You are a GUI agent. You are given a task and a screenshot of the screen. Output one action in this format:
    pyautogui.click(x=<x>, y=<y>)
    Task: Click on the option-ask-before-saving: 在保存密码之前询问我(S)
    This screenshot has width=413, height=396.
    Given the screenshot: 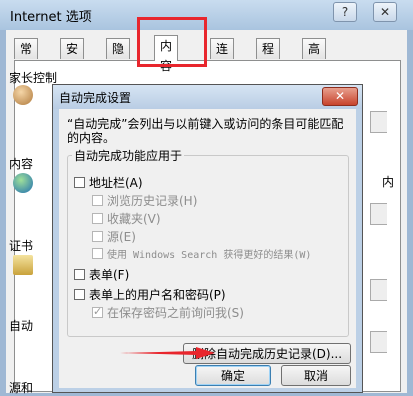 What is the action you would take?
    pyautogui.click(x=168, y=312)
    